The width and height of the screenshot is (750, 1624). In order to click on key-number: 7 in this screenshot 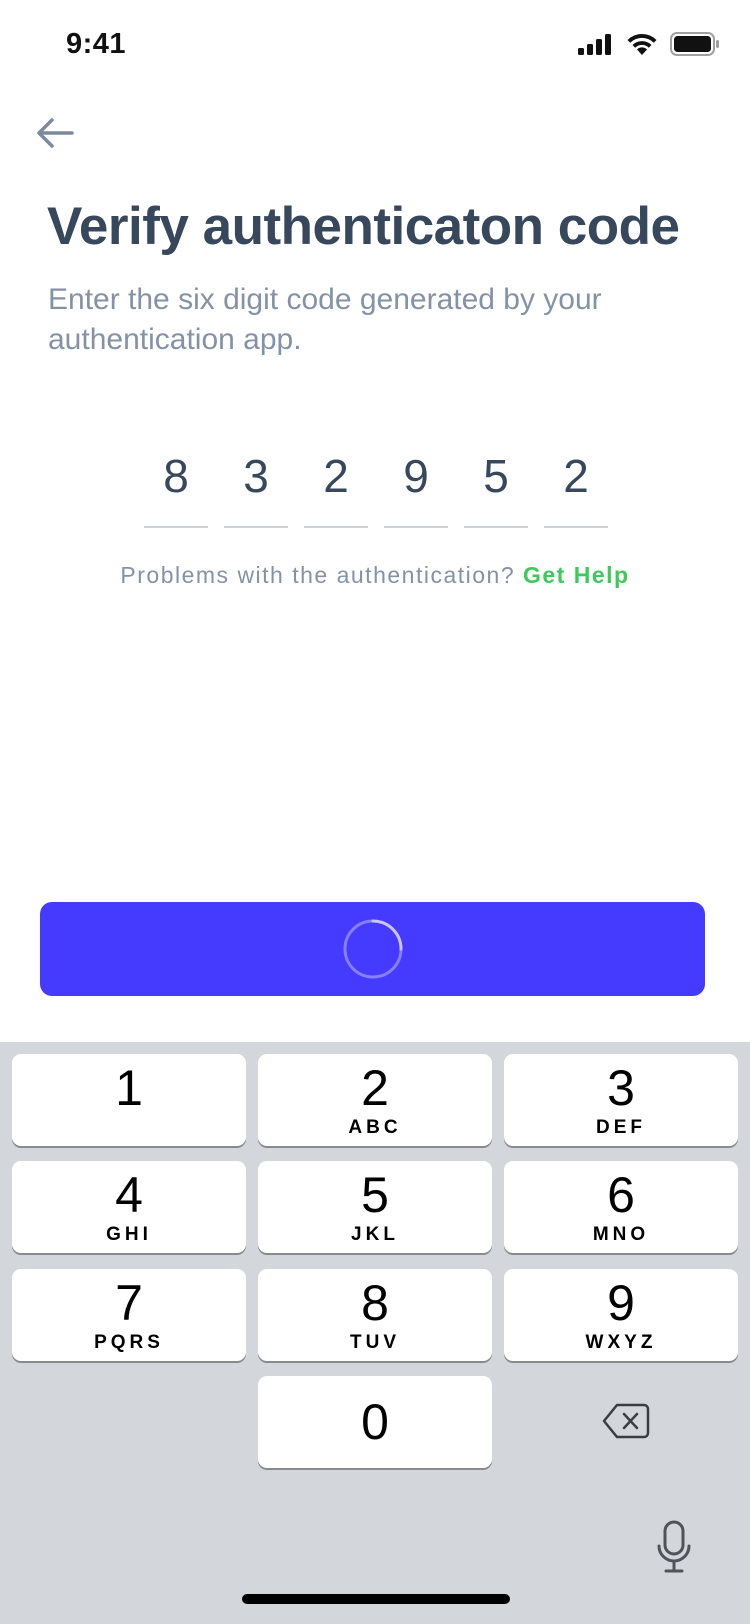, I will do `click(129, 1303)`.